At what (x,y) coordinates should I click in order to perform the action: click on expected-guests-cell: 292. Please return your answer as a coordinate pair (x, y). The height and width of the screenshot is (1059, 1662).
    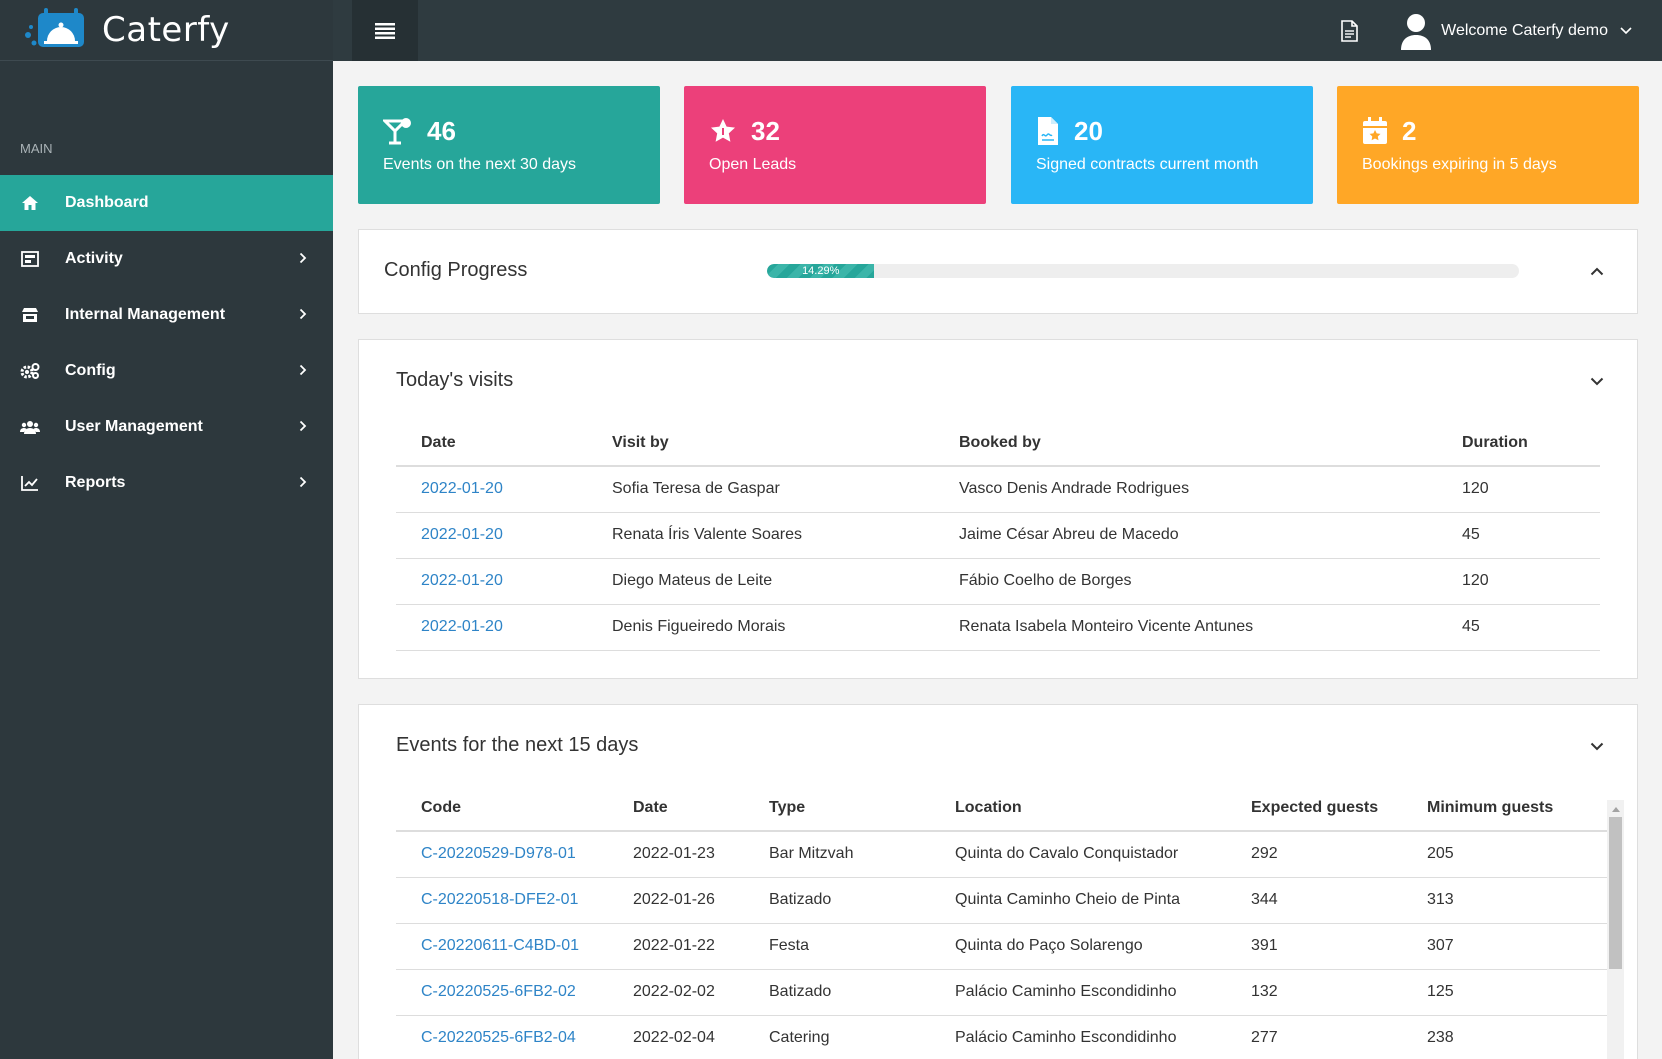
    Looking at the image, I should click on (1314, 854).